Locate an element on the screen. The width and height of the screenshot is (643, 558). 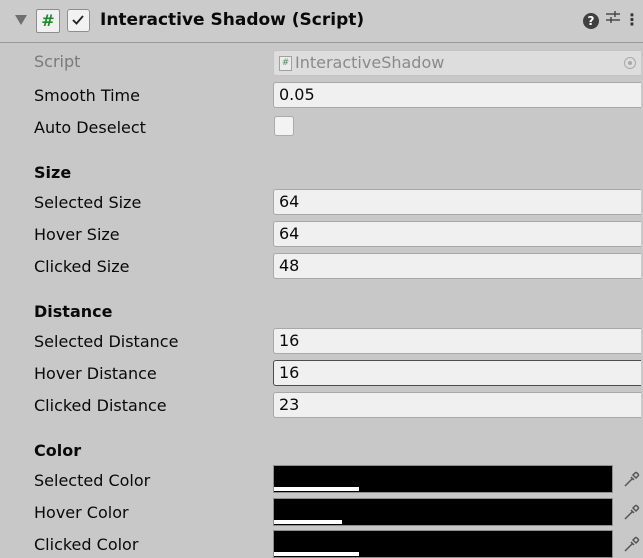
hover-distance-label: Hover Distance is located at coordinates (95, 373).